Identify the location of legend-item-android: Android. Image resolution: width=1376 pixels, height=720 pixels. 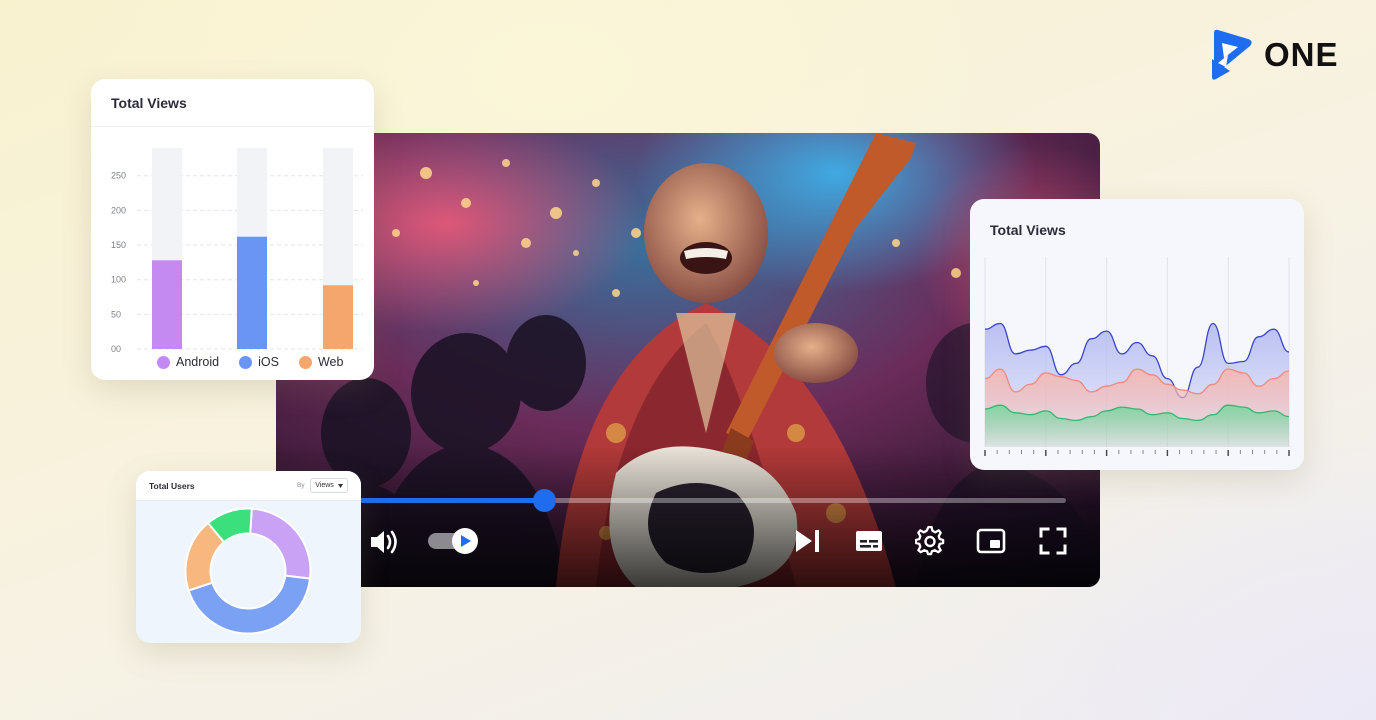
(188, 362).